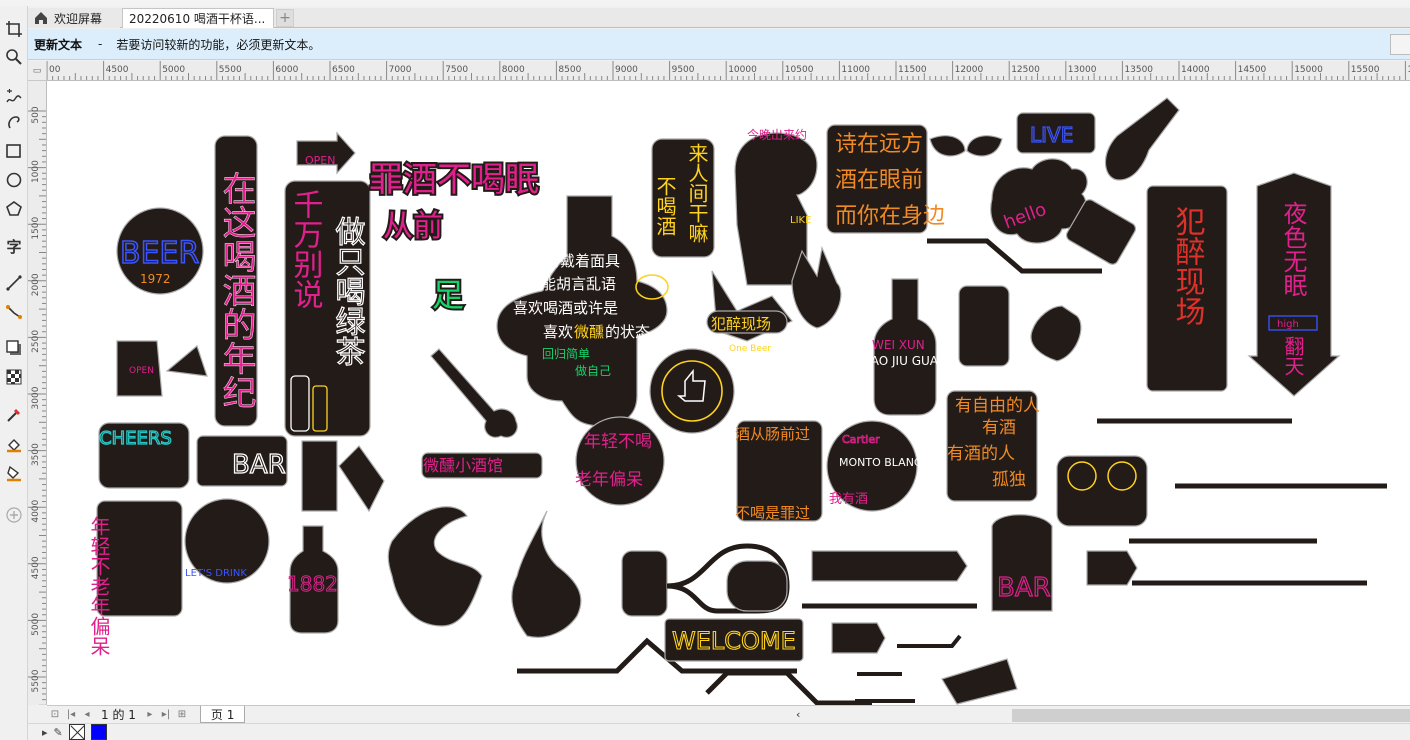  I want to click on horizontal-scrollbar: ‹, so click(1102, 714).